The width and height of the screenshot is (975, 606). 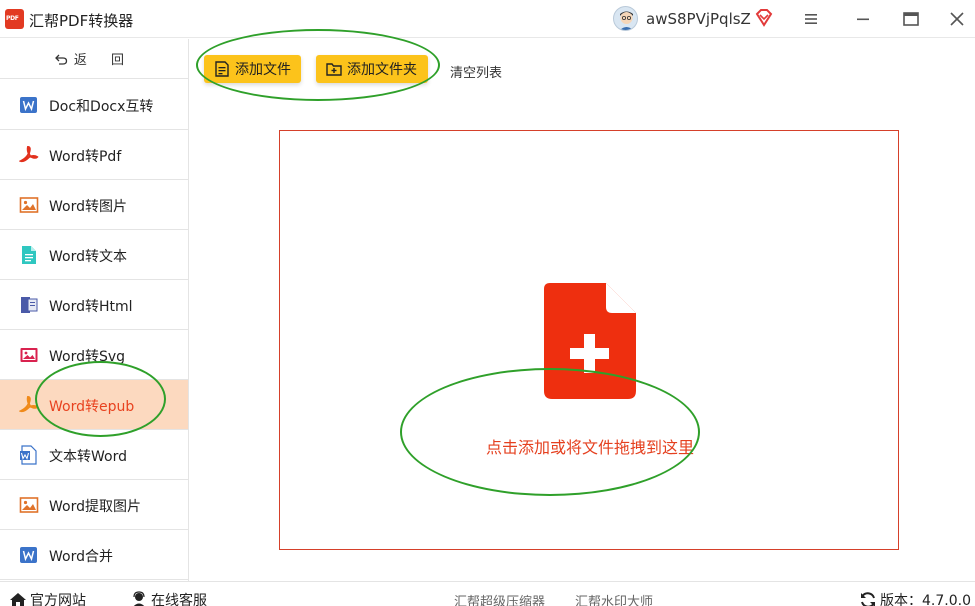 I want to click on sidebar-item-text-word: 文本转Word, so click(x=94, y=455).